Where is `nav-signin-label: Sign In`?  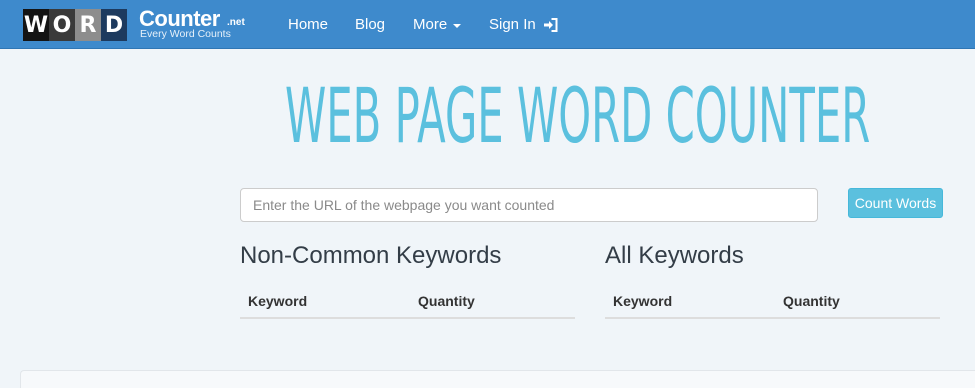 nav-signin-label: Sign In is located at coordinates (512, 24).